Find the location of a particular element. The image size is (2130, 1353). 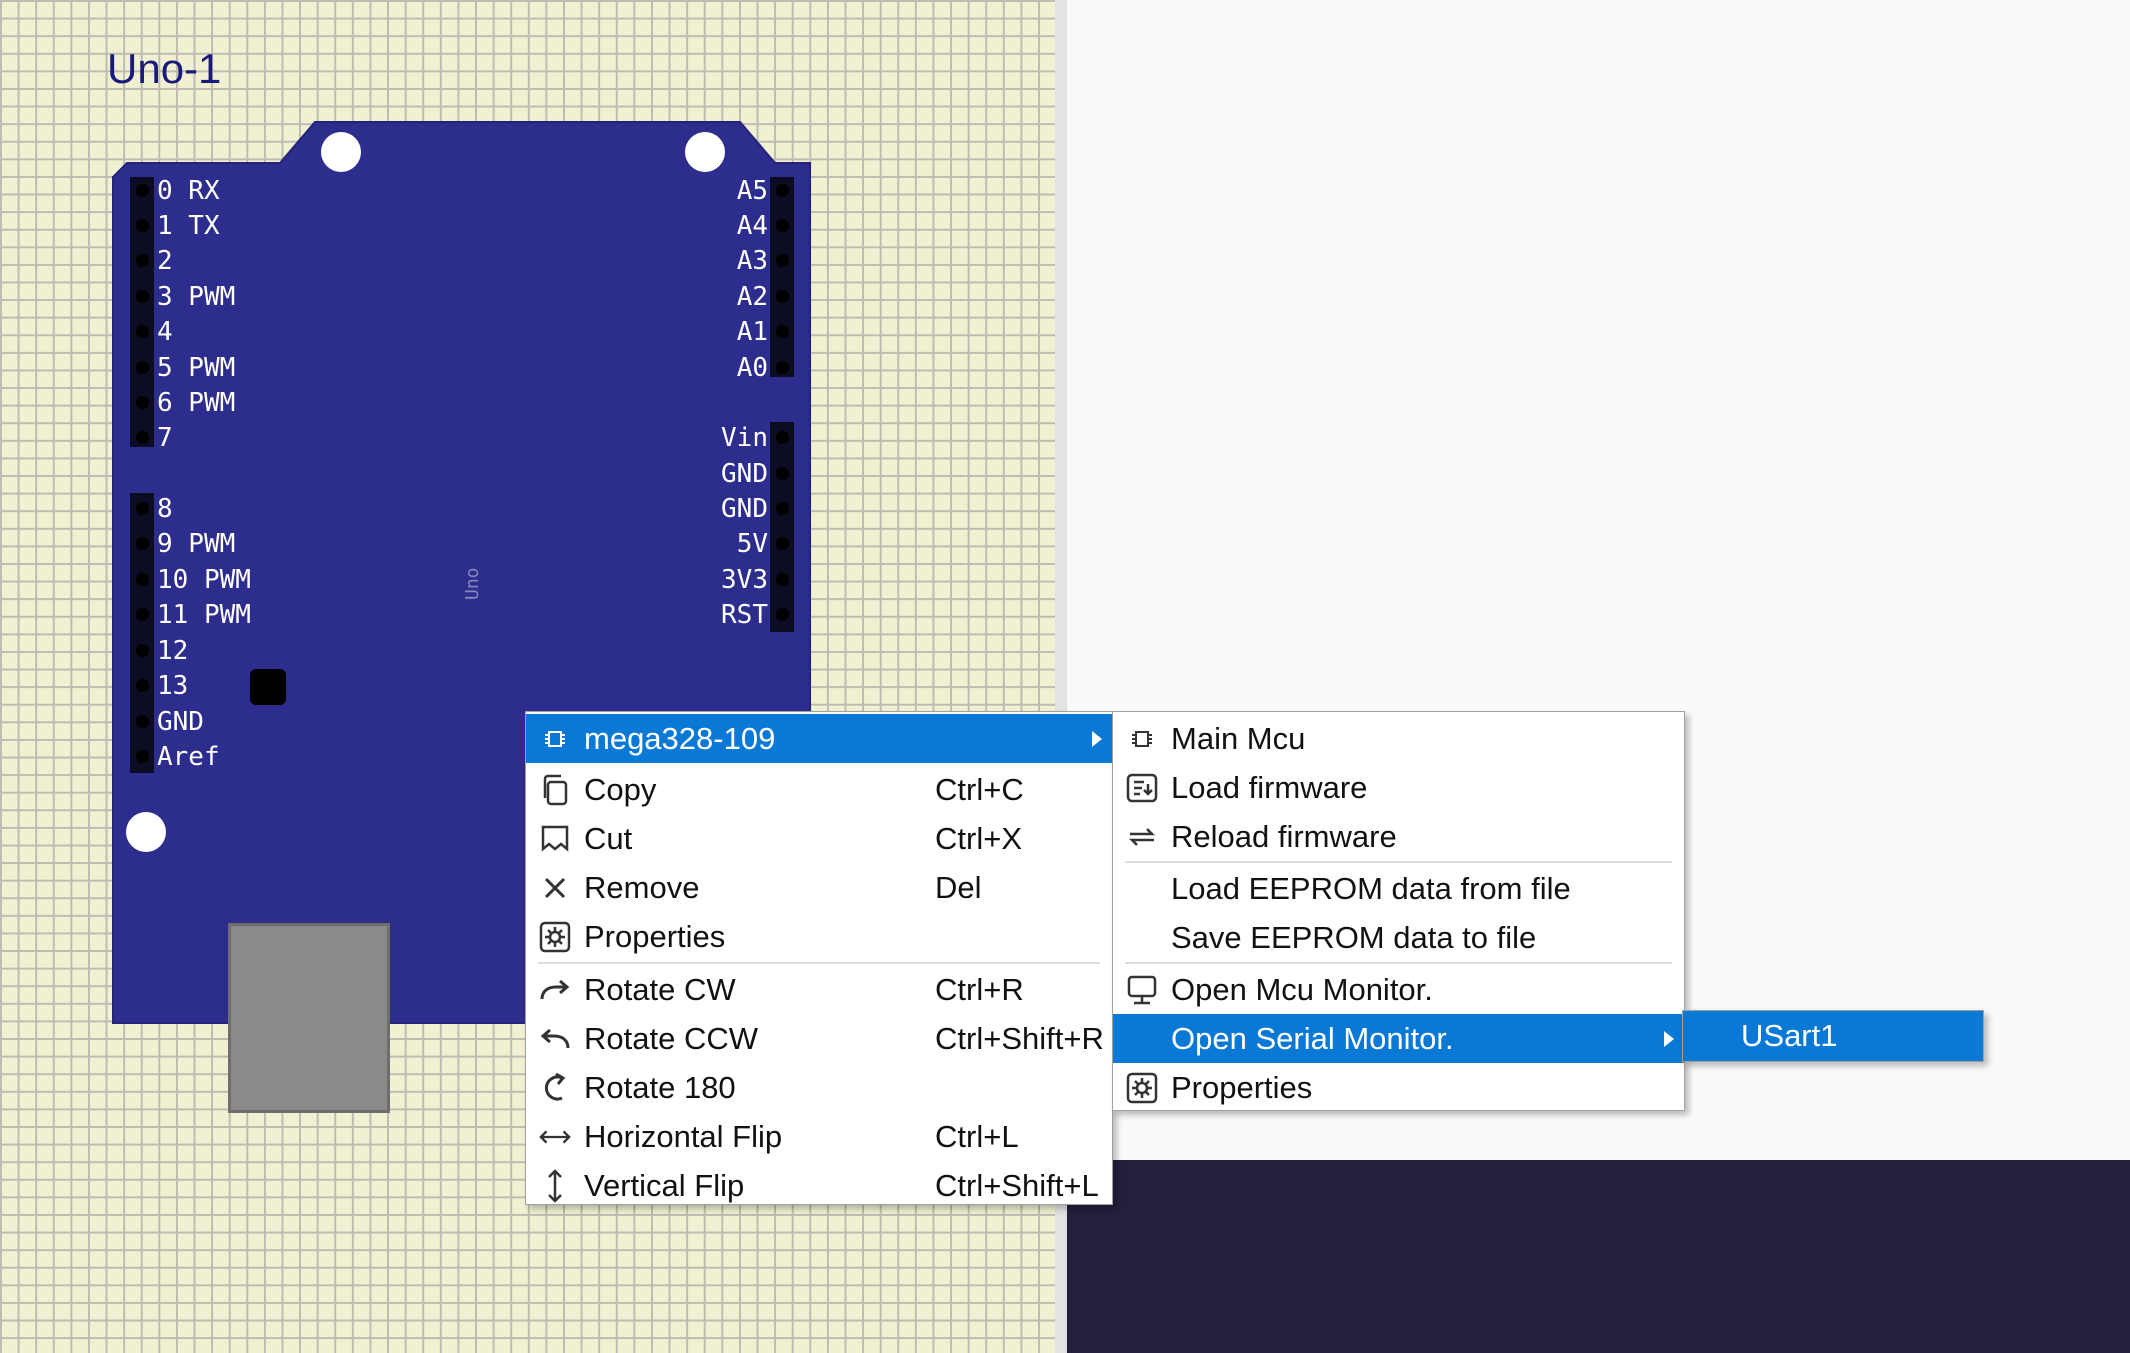

pin-label: 5V is located at coordinates (752, 544).